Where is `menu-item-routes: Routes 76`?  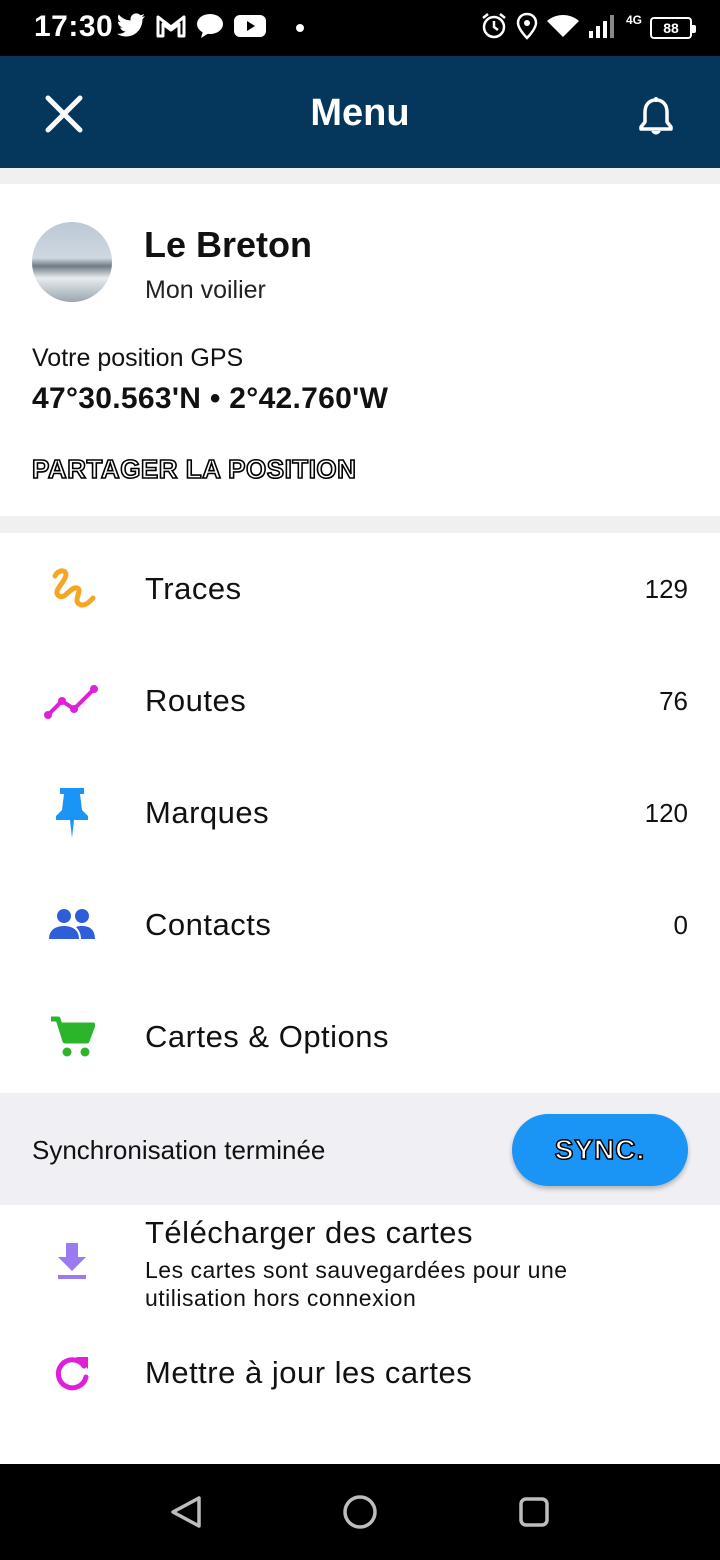
menu-item-routes: Routes 76 is located at coordinates (360, 701).